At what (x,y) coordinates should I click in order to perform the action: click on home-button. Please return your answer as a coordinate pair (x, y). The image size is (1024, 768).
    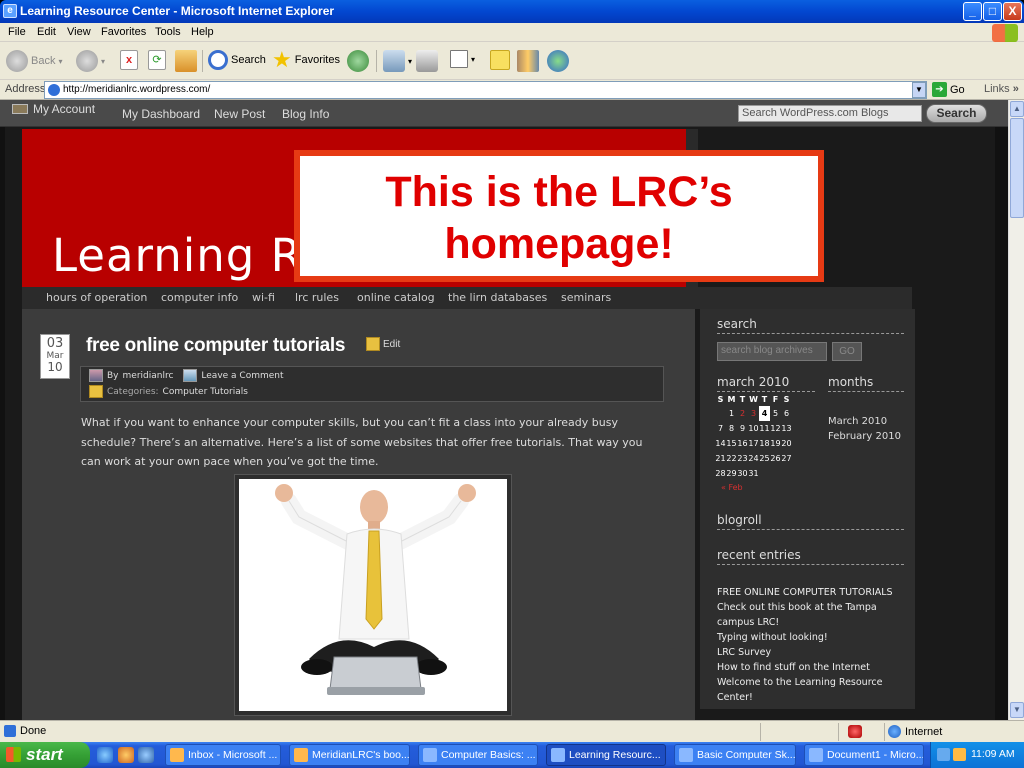
    Looking at the image, I should click on (186, 61).